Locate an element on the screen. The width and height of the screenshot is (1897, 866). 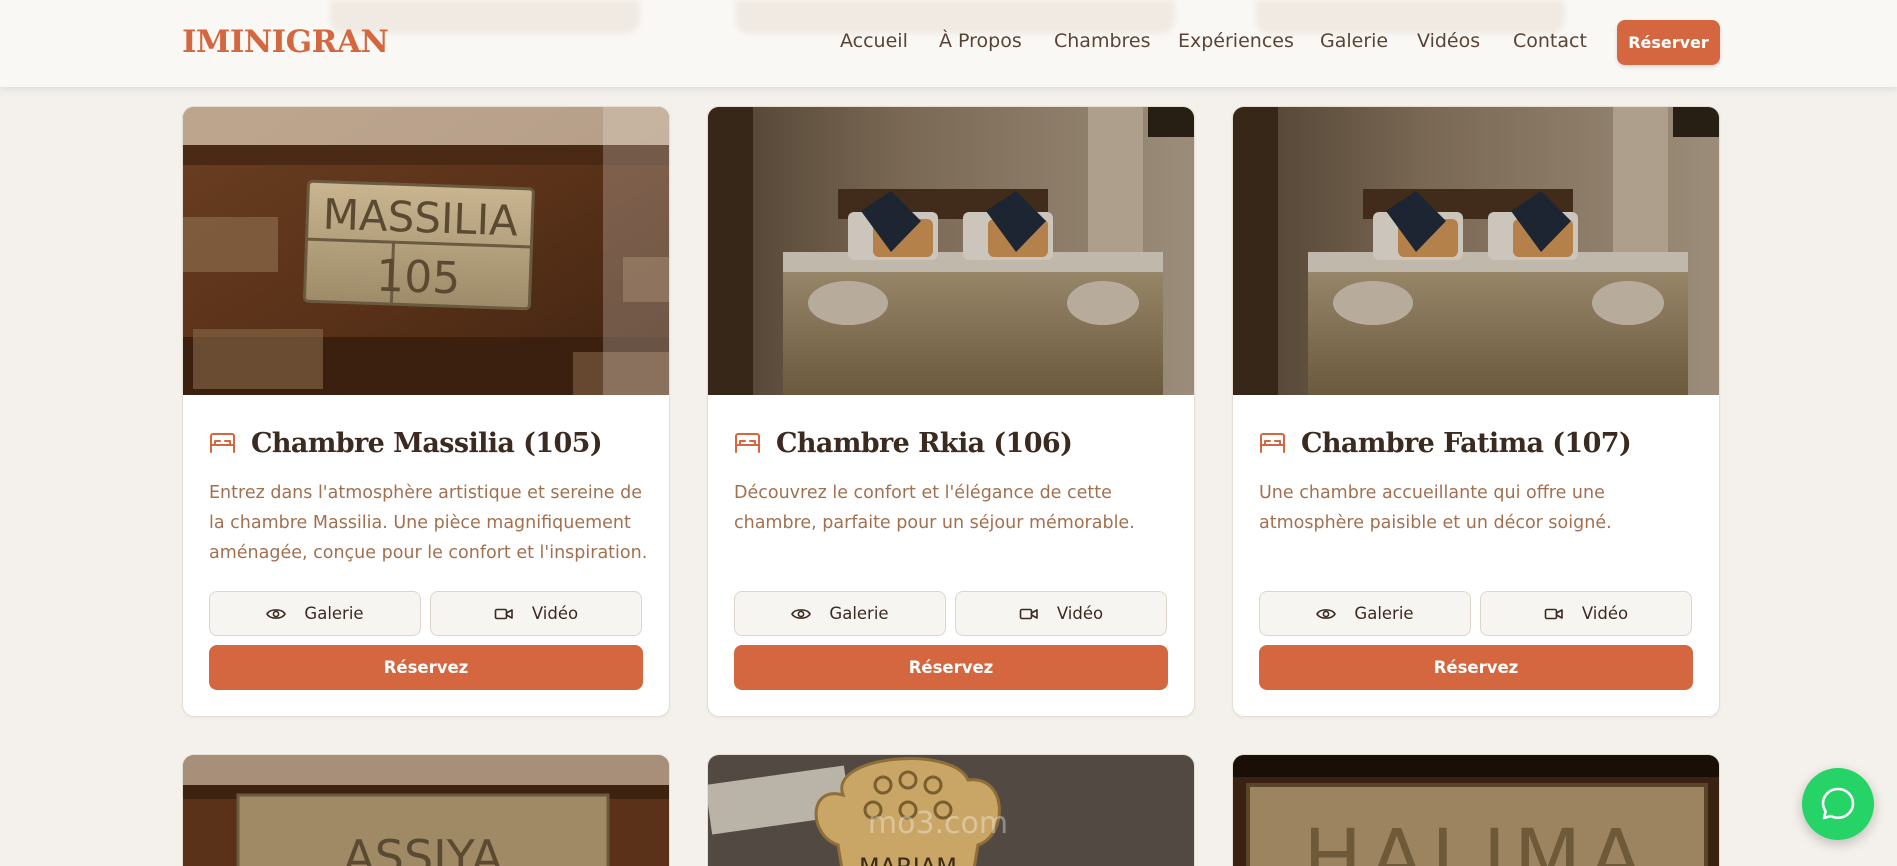
nav-item-videos: Vidéos is located at coordinates (1448, 41).